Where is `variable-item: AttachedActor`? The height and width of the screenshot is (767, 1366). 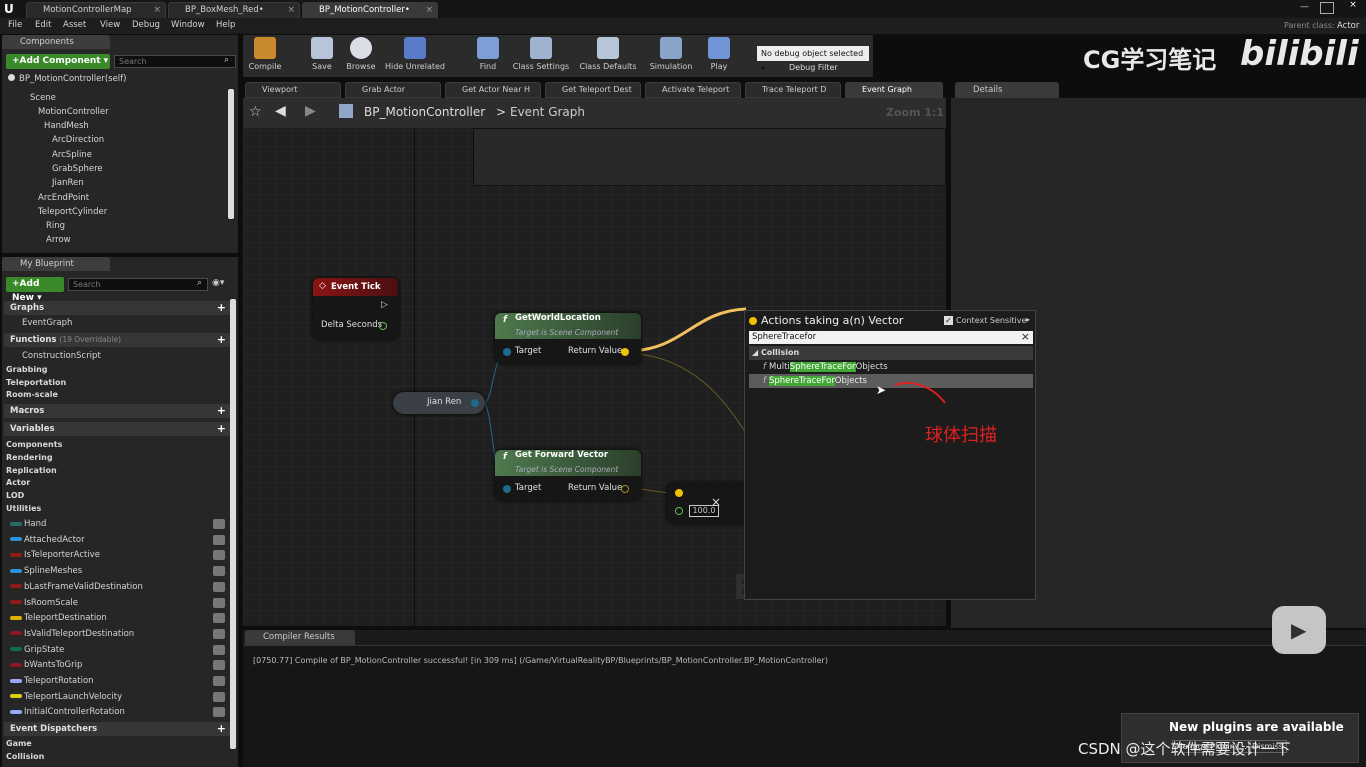 variable-item: AttachedActor is located at coordinates (47, 540).